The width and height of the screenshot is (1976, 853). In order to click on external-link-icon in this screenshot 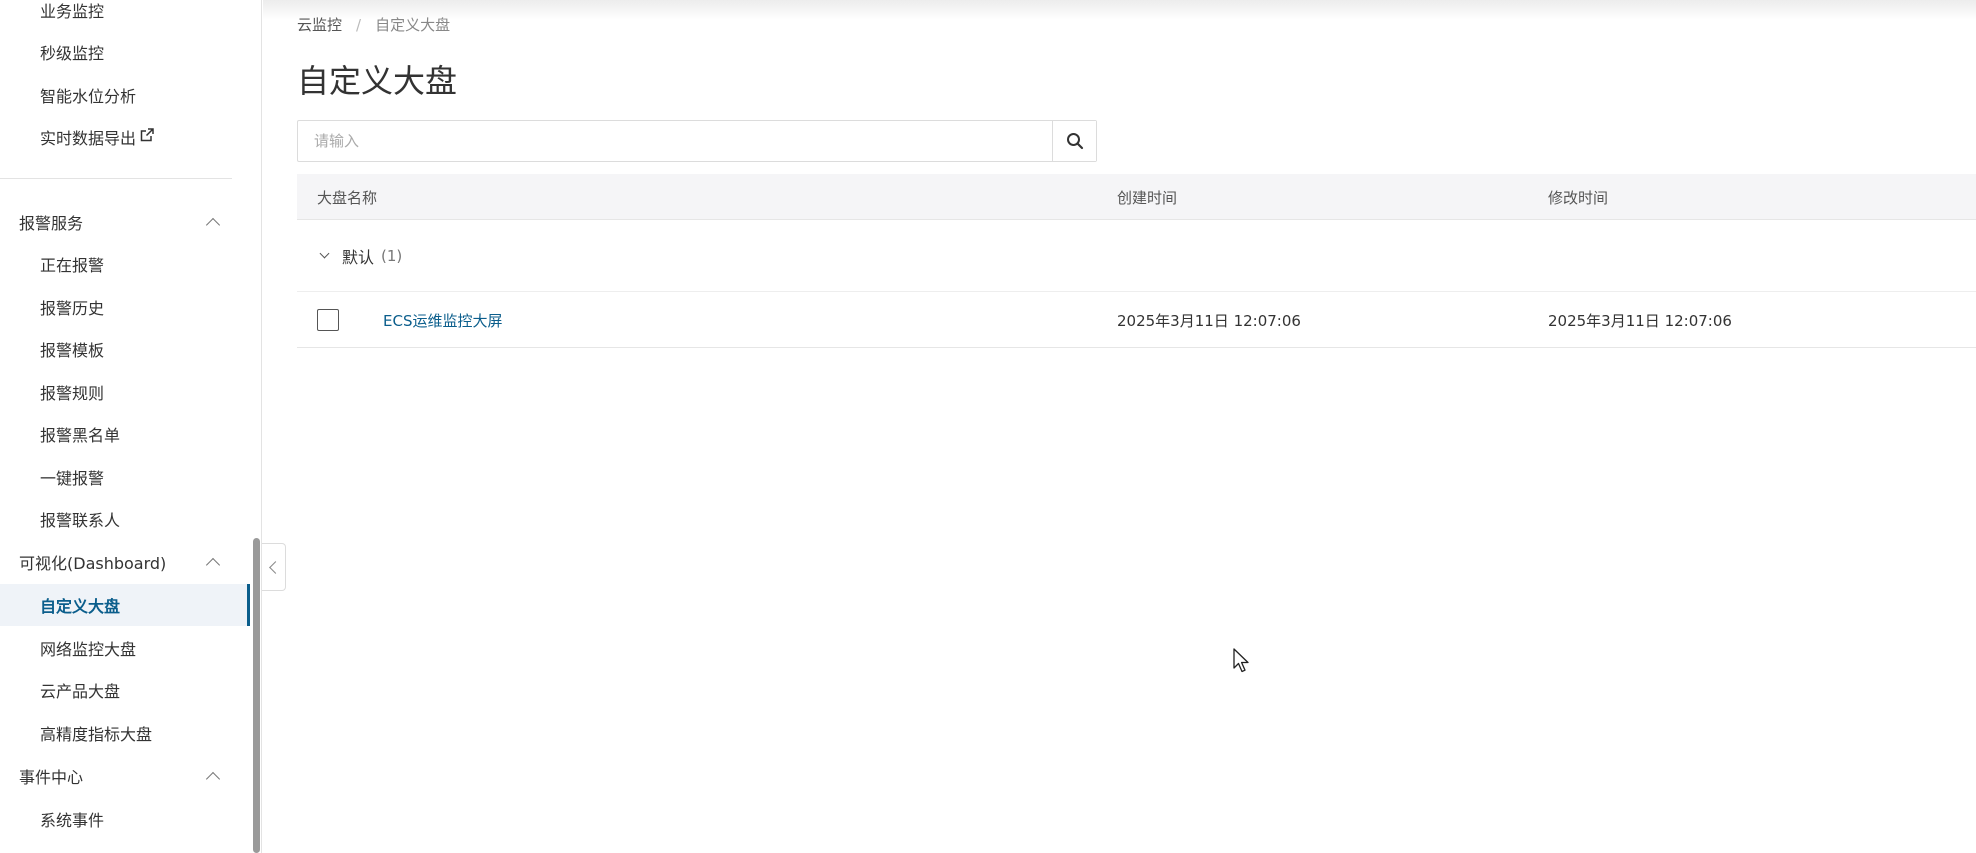, I will do `click(147, 137)`.